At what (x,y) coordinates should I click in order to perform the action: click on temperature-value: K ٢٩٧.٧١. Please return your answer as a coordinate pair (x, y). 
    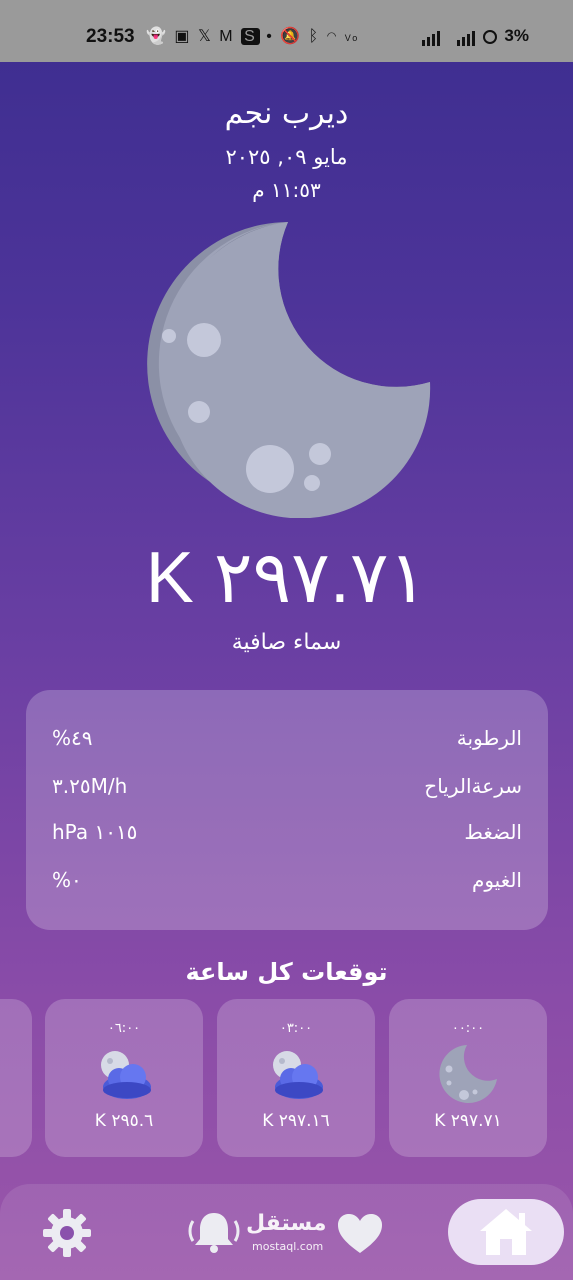
    Looking at the image, I should click on (286, 578).